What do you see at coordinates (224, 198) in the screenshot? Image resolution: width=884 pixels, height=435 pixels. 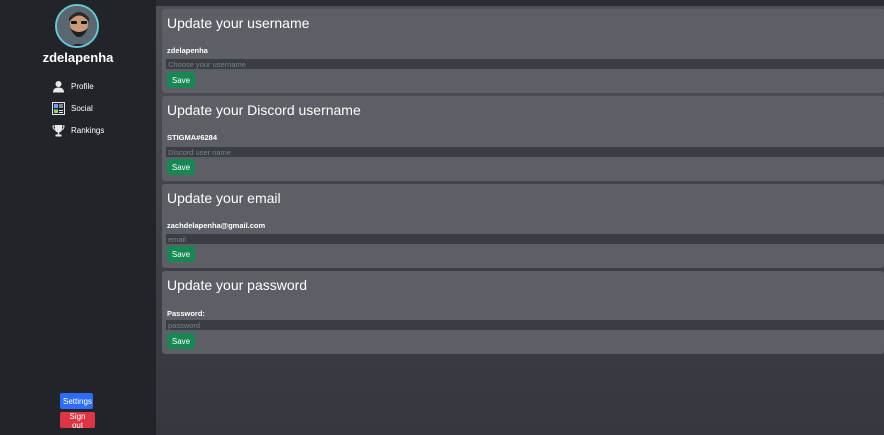 I see `card-title: Update your email` at bounding box center [224, 198].